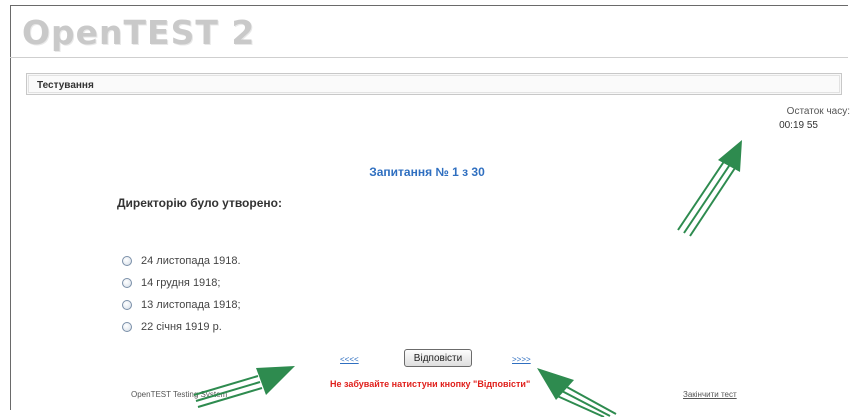 This screenshot has width=854, height=417. What do you see at coordinates (577, 392) in the screenshot?
I see `arrow-icon` at bounding box center [577, 392].